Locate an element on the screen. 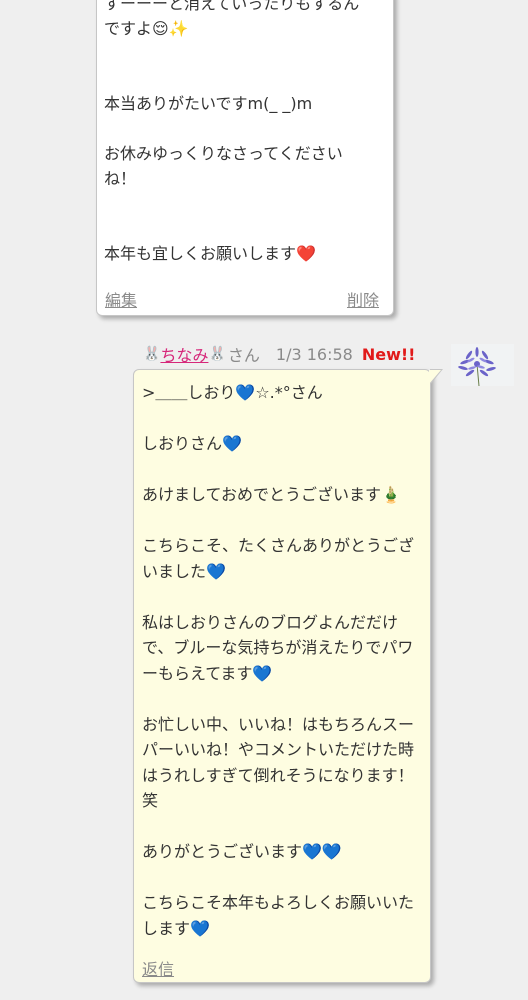 The width and height of the screenshot is (528, 1000). bubble-tail is located at coordinates (435, 377).